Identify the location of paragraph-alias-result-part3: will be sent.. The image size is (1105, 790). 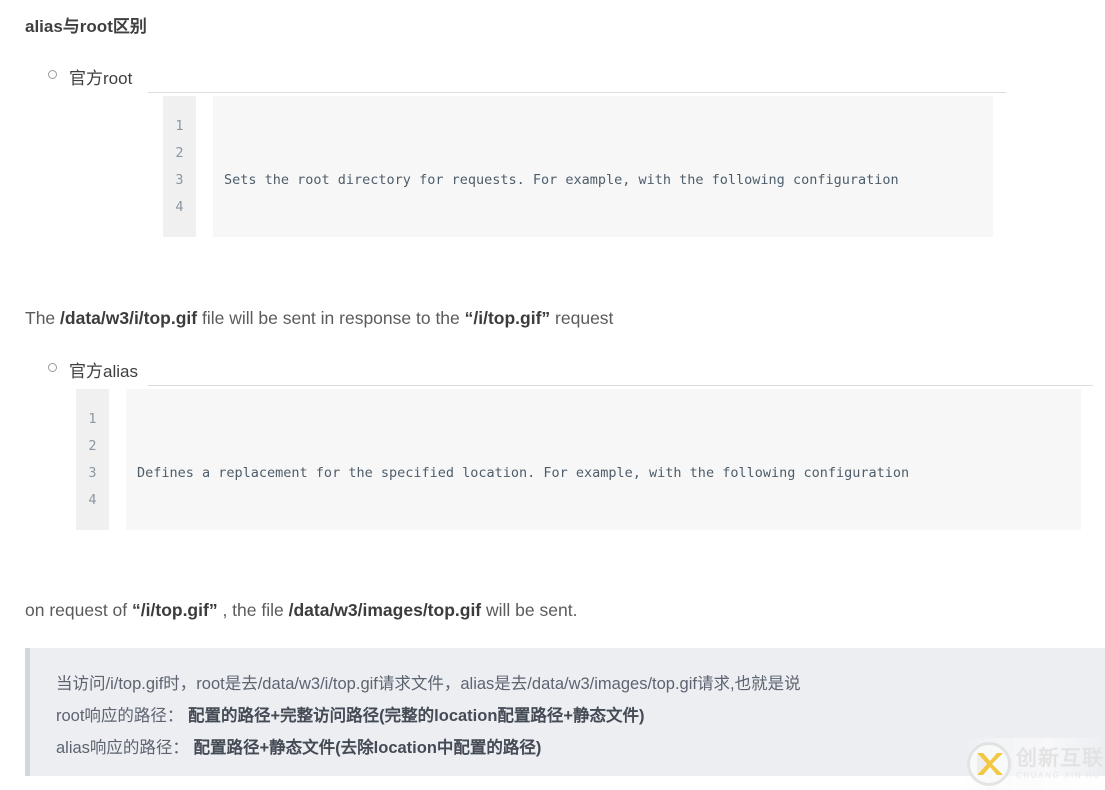
(529, 610).